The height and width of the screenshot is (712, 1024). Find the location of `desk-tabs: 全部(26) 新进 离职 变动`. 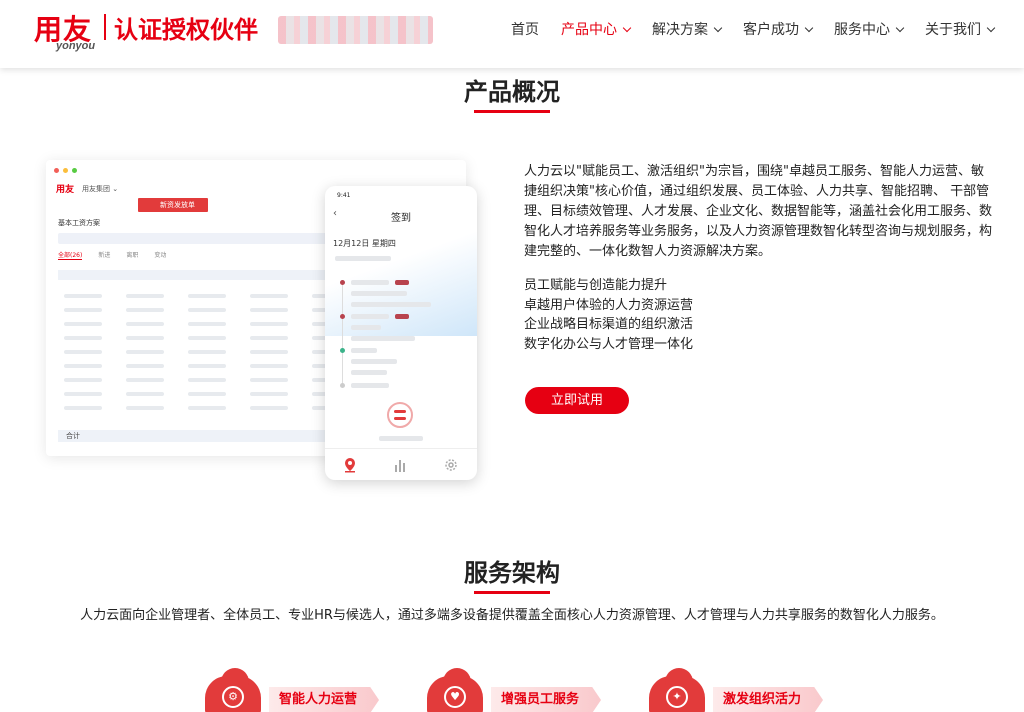

desk-tabs: 全部(26) 新进 离职 变动 is located at coordinates (112, 255).